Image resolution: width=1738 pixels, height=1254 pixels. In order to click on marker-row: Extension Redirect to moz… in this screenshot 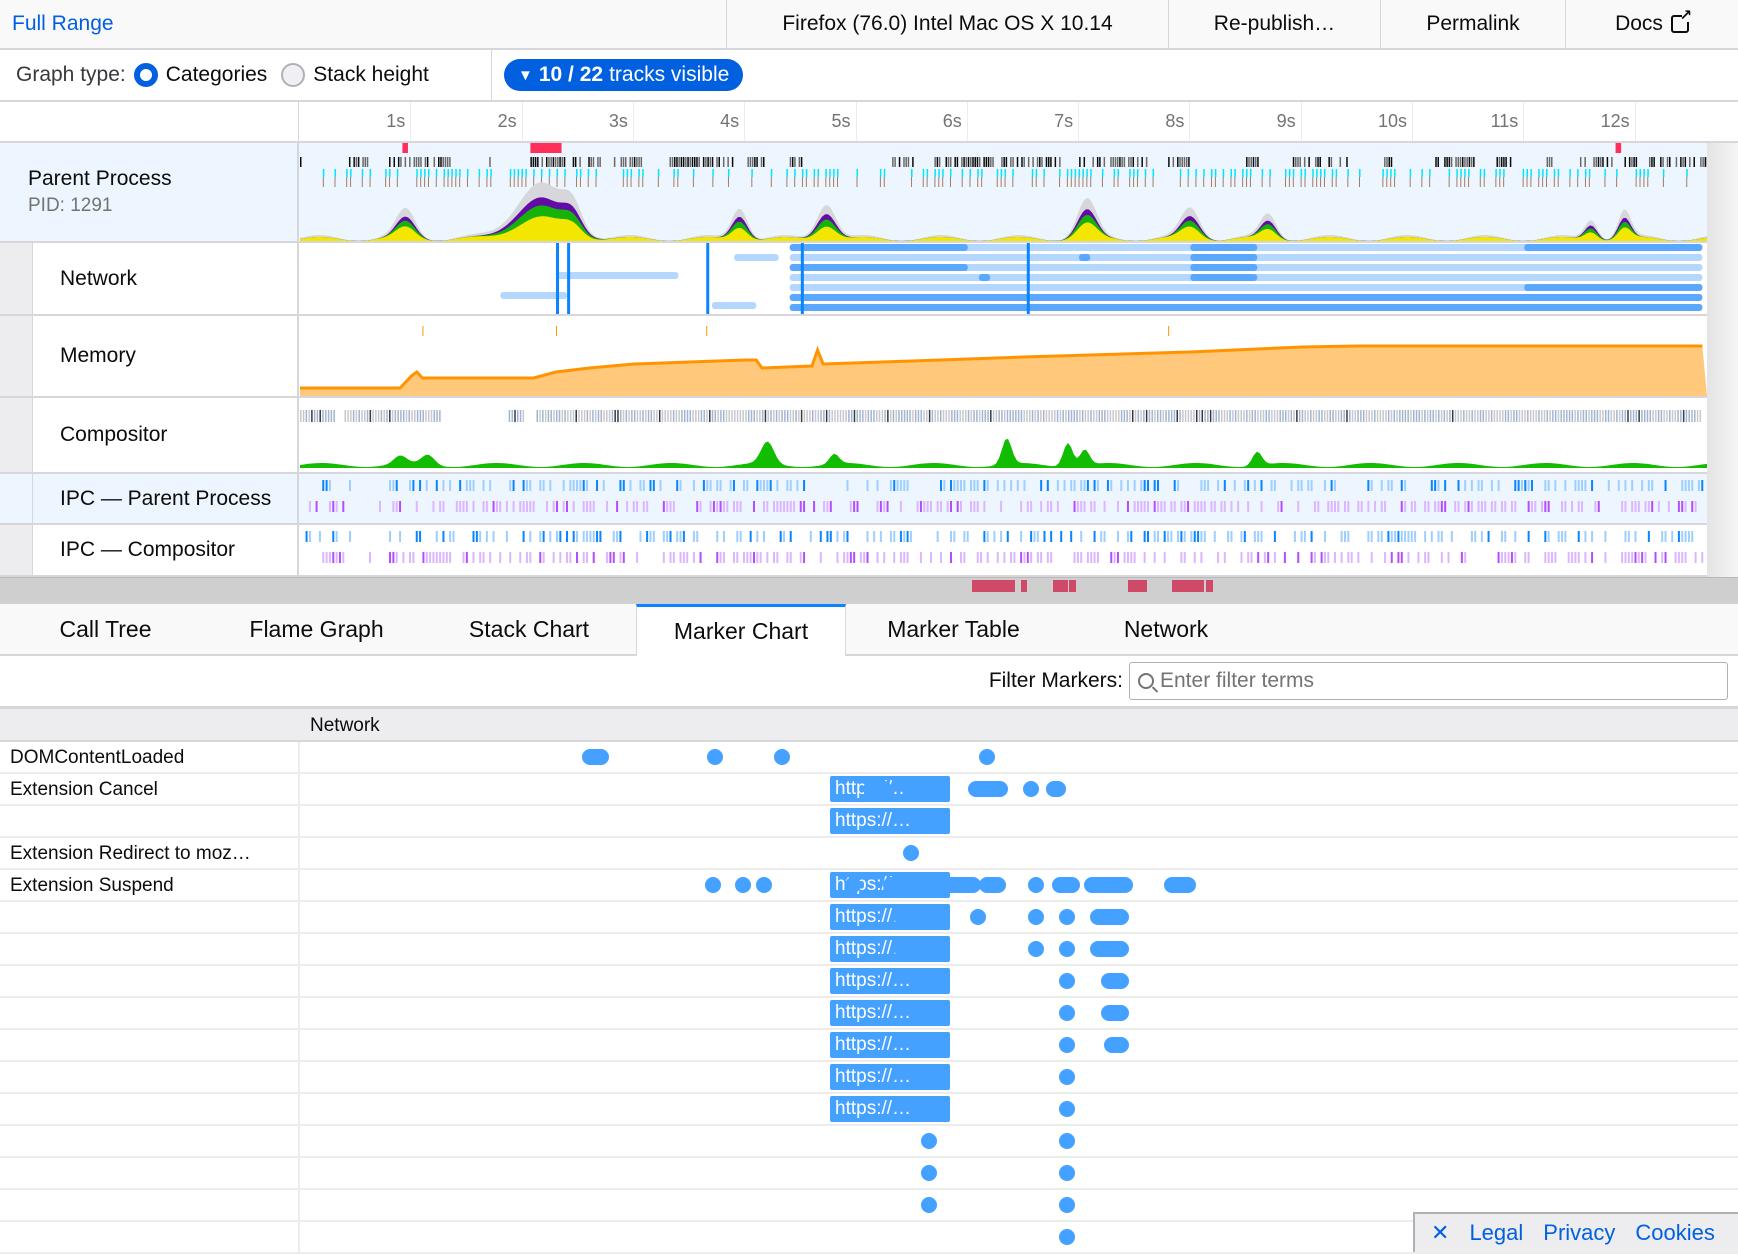, I will do `click(869, 854)`.